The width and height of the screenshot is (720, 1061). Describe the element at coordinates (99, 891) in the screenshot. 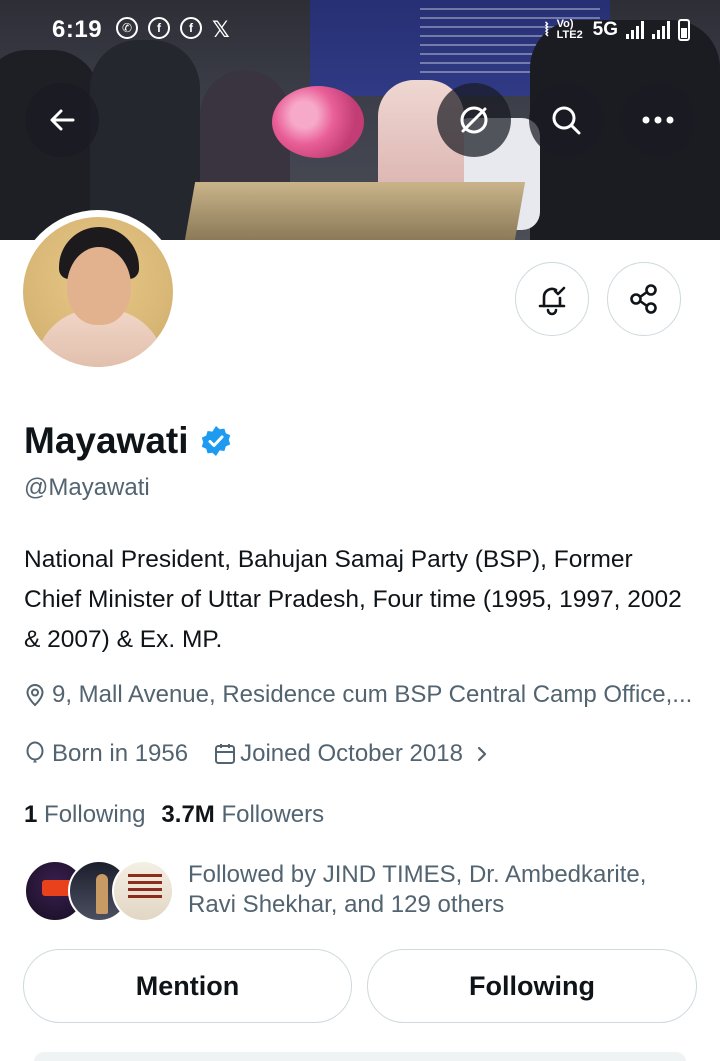

I see `followed-by-avatars` at that location.